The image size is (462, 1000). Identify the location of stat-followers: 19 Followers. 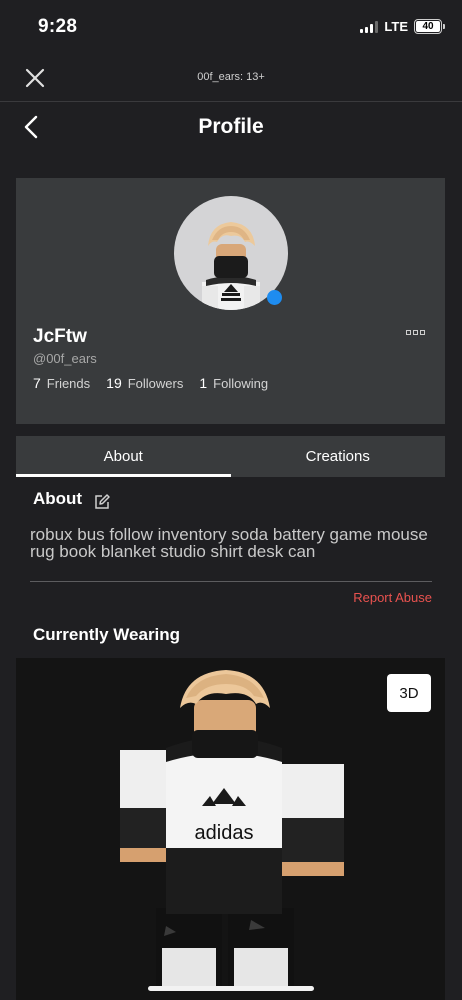
(144, 383).